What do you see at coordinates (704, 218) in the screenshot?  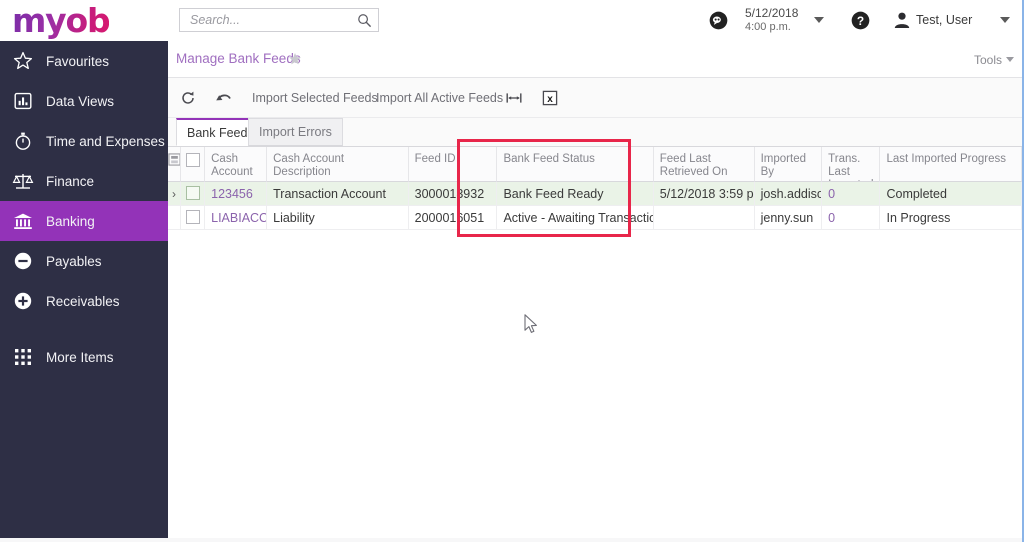 I see `cell-feed-last-retrieved-on` at bounding box center [704, 218].